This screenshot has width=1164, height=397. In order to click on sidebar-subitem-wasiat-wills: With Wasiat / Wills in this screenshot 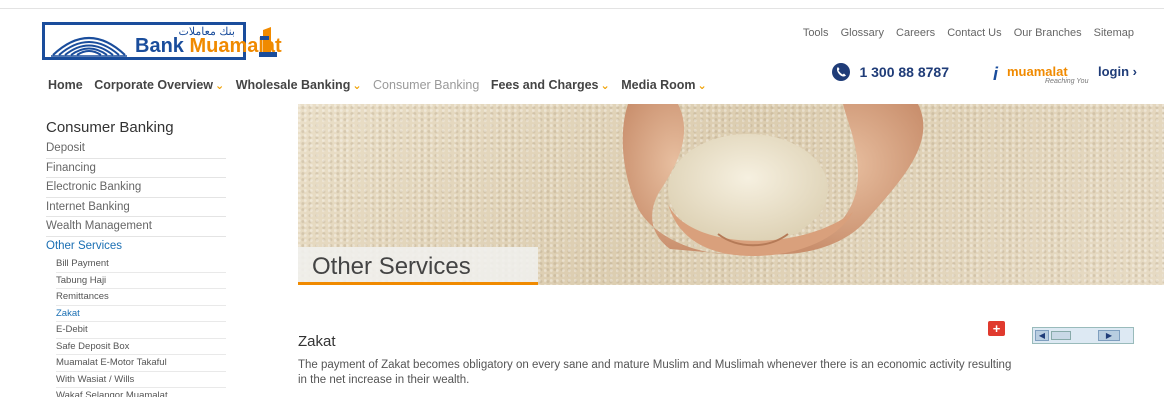, I will do `click(141, 380)`.